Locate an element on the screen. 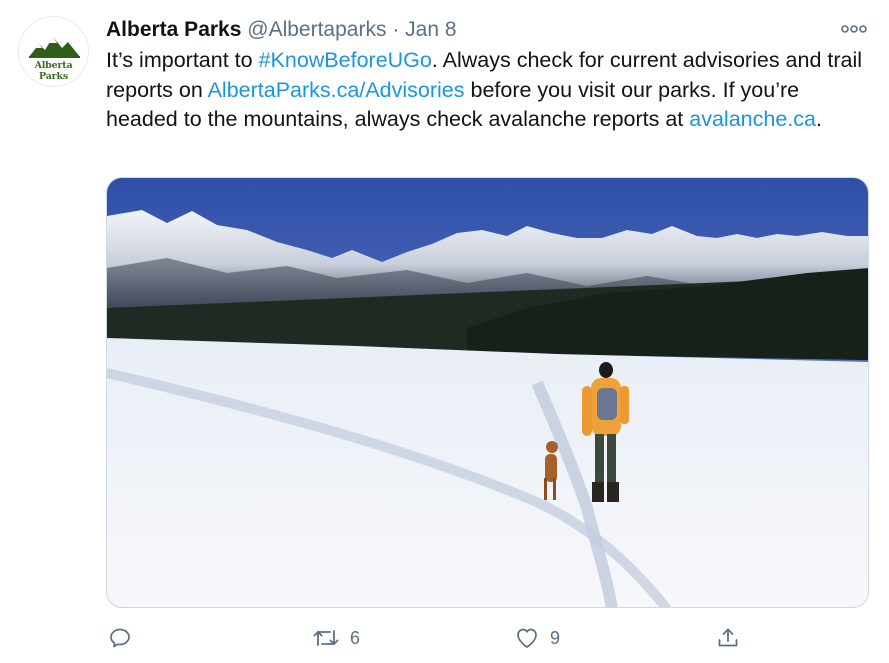 This screenshot has width=889, height=663. avatar-logo-text: Alberta Parks is located at coordinates (53, 71).